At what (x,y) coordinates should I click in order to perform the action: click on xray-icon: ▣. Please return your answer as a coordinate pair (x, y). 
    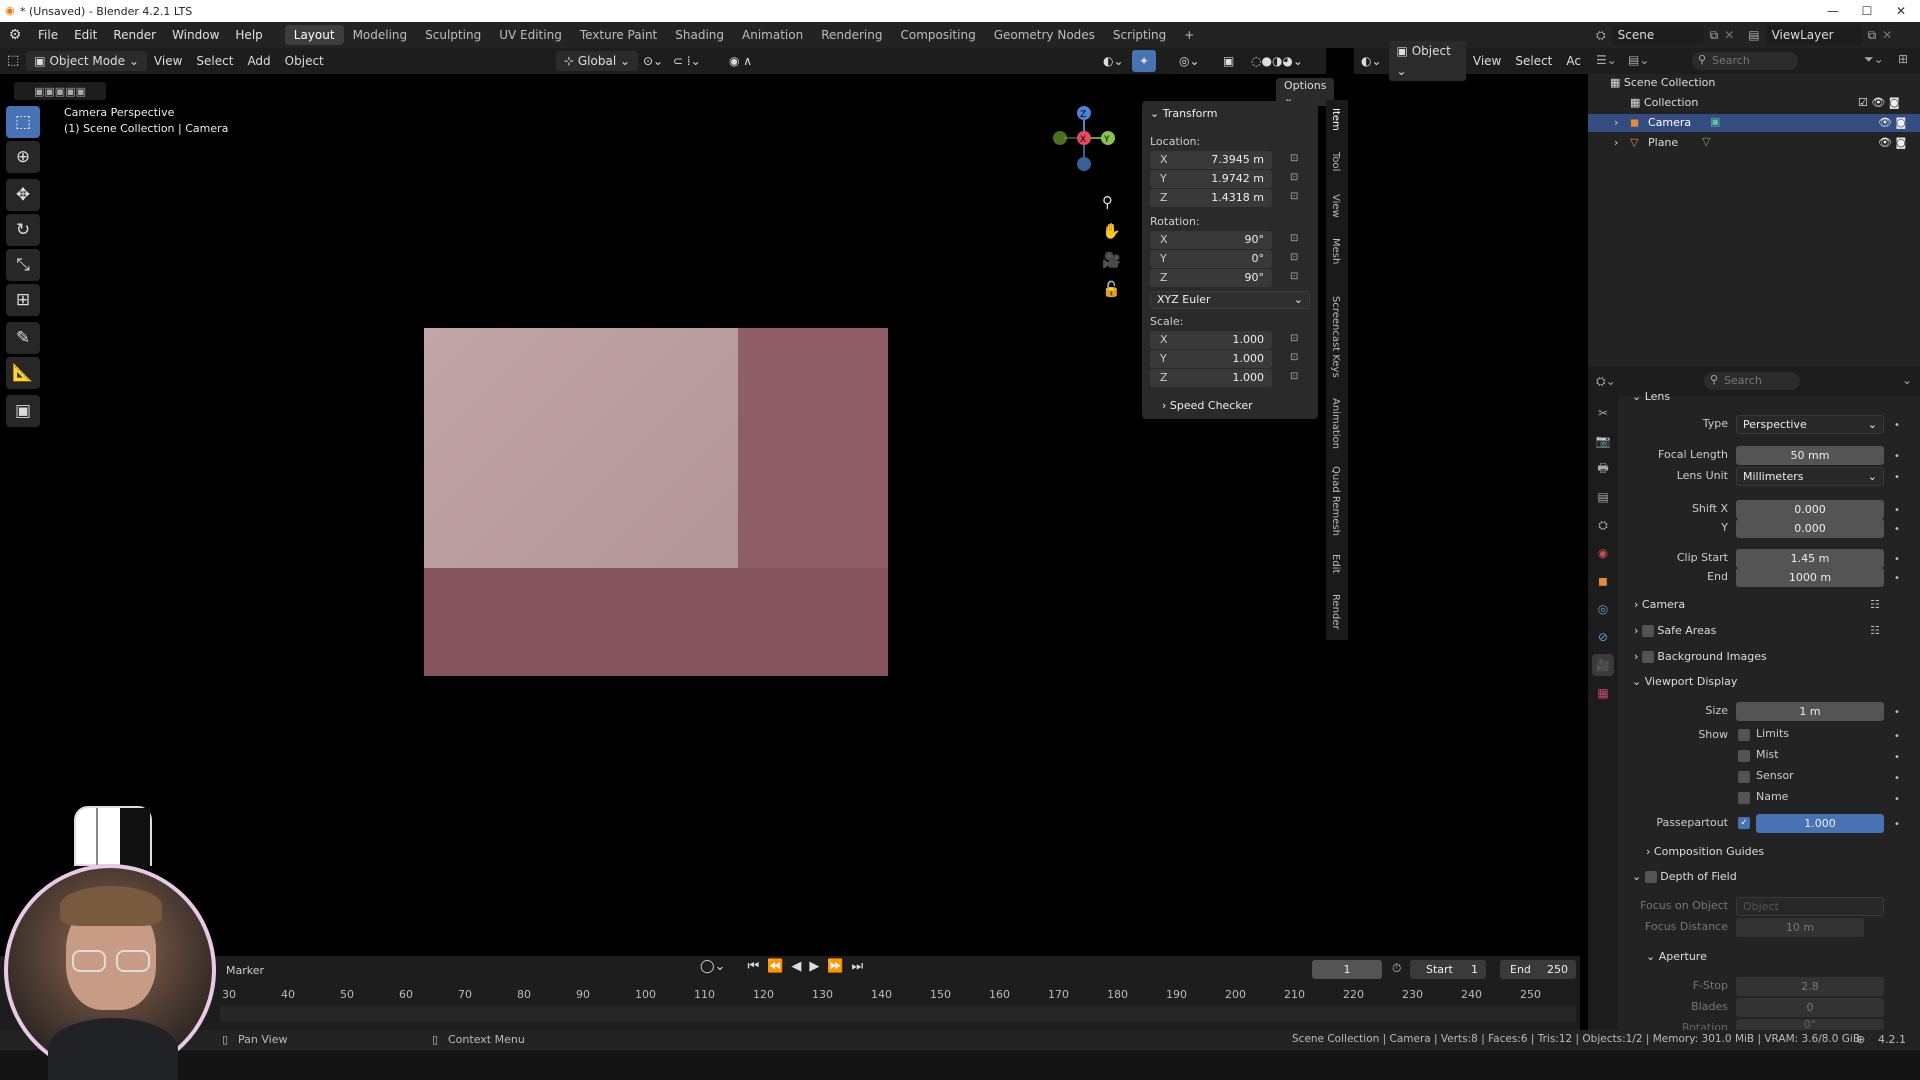
    Looking at the image, I should click on (1228, 61).